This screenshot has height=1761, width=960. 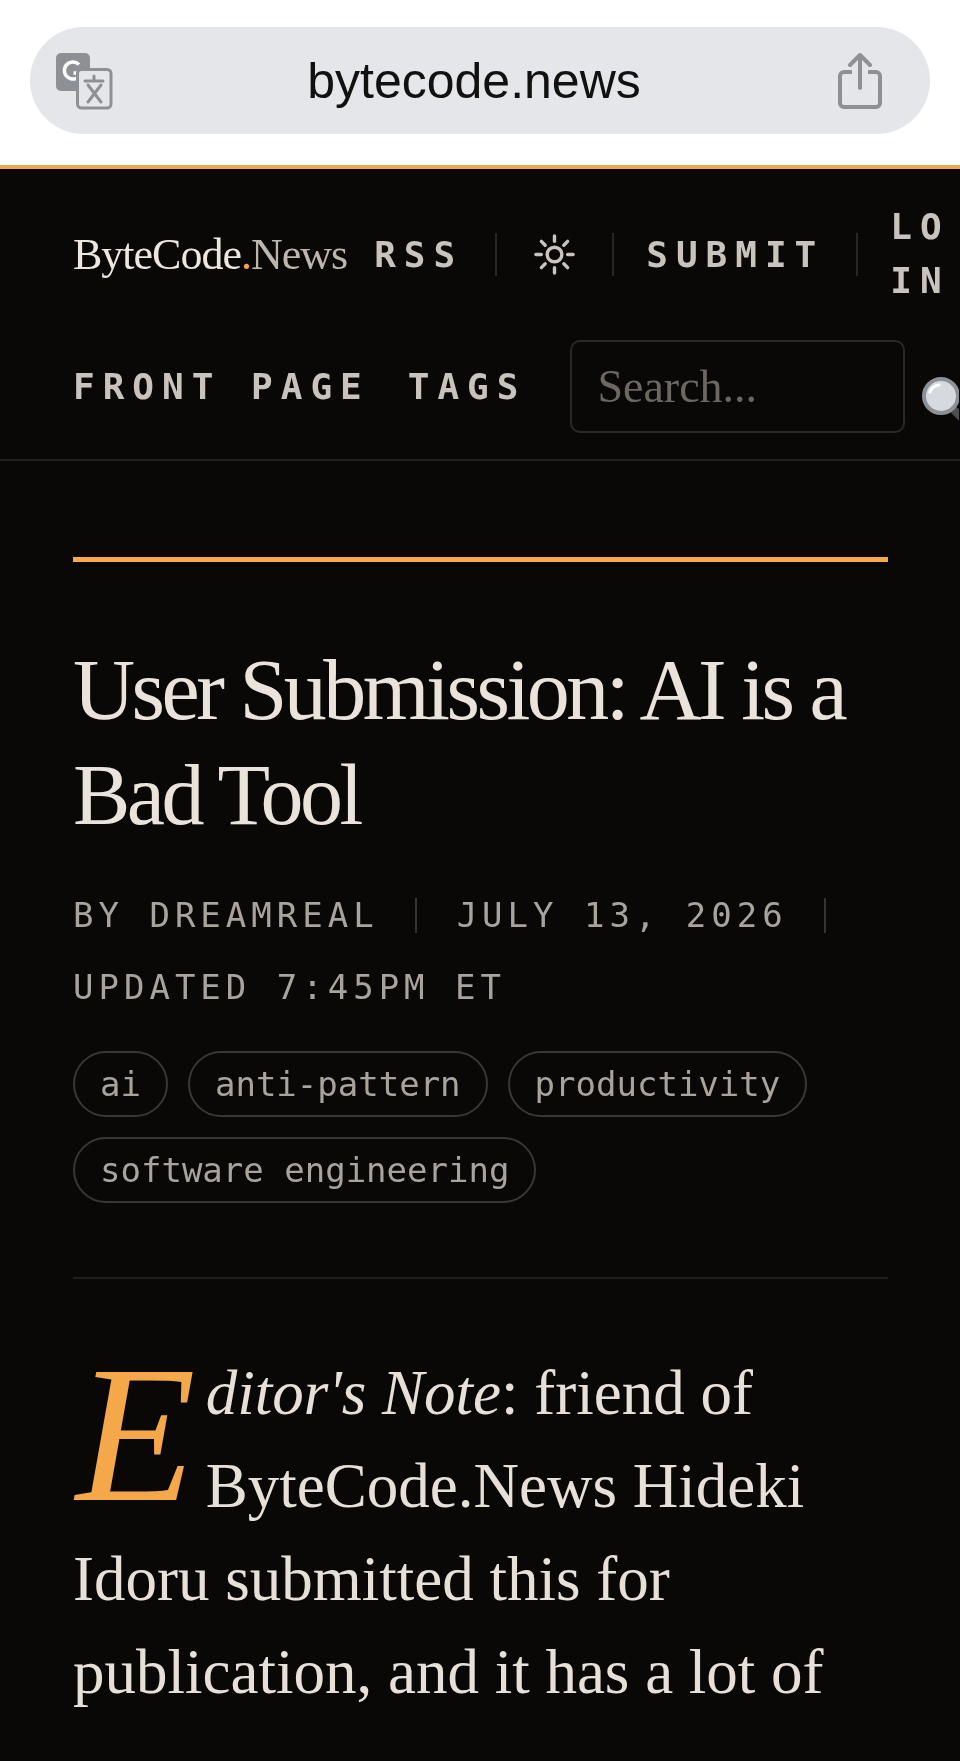 I want to click on share-icon, so click(x=860, y=80).